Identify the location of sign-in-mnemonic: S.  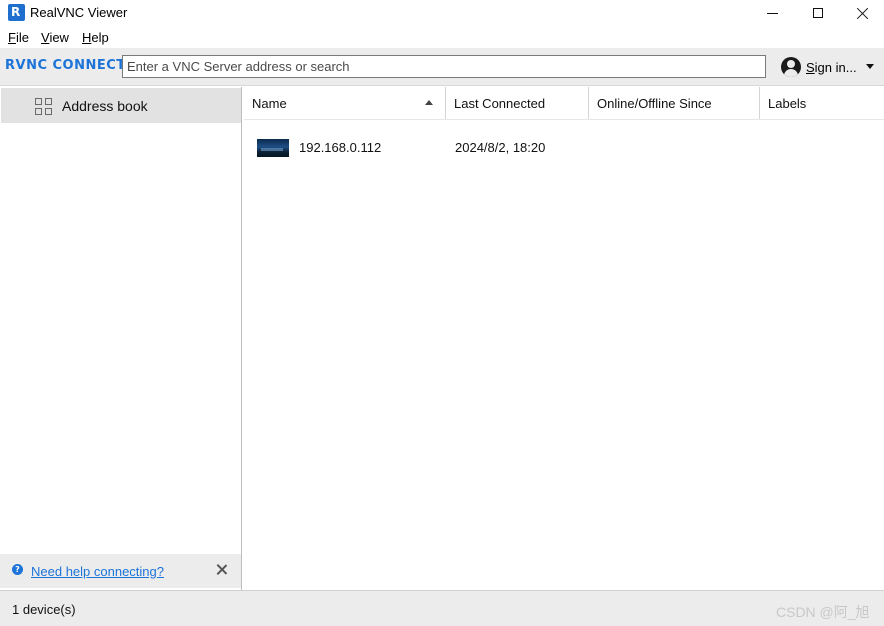
(810, 67).